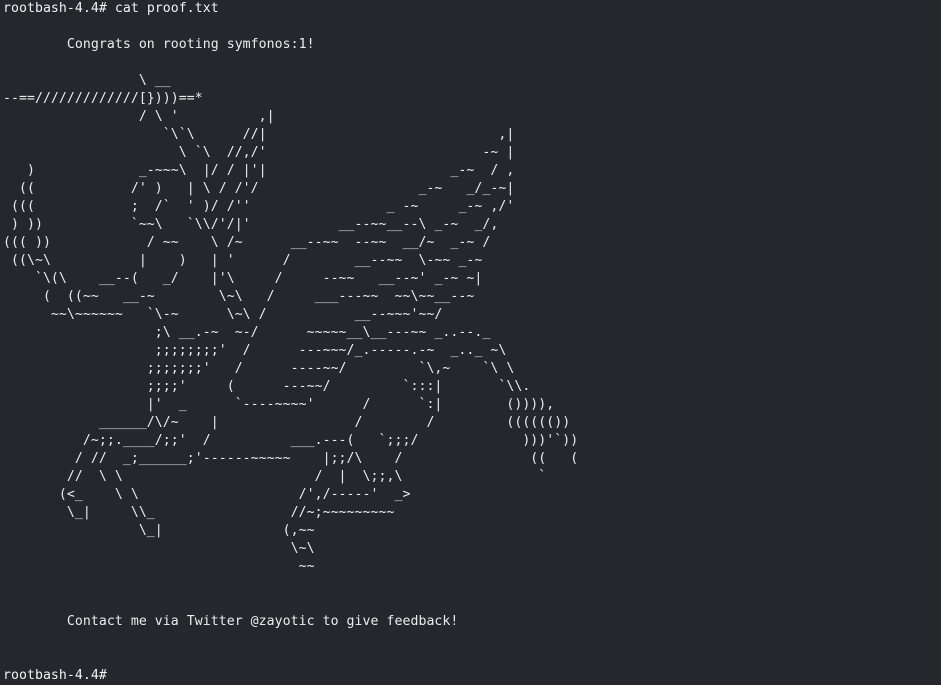 The image size is (941, 685). I want to click on output-line: ~~, so click(159, 567).